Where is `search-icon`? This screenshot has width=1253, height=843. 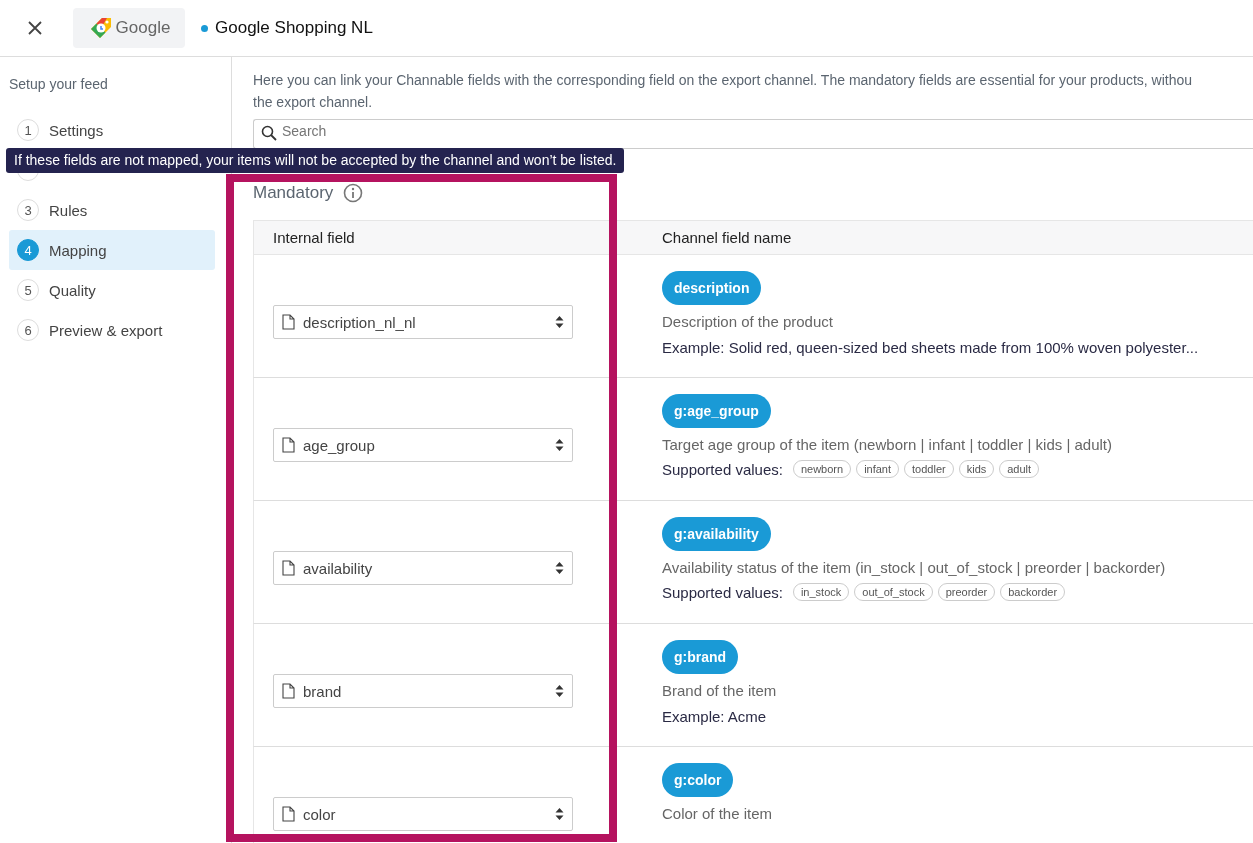 search-icon is located at coordinates (269, 133).